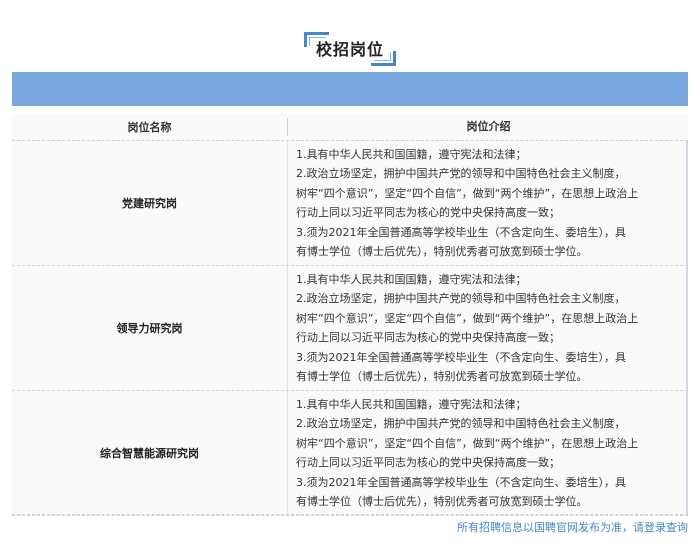  Describe the element at coordinates (149, 453) in the screenshot. I see `position-name: 综合智慧能源研究岗` at that location.